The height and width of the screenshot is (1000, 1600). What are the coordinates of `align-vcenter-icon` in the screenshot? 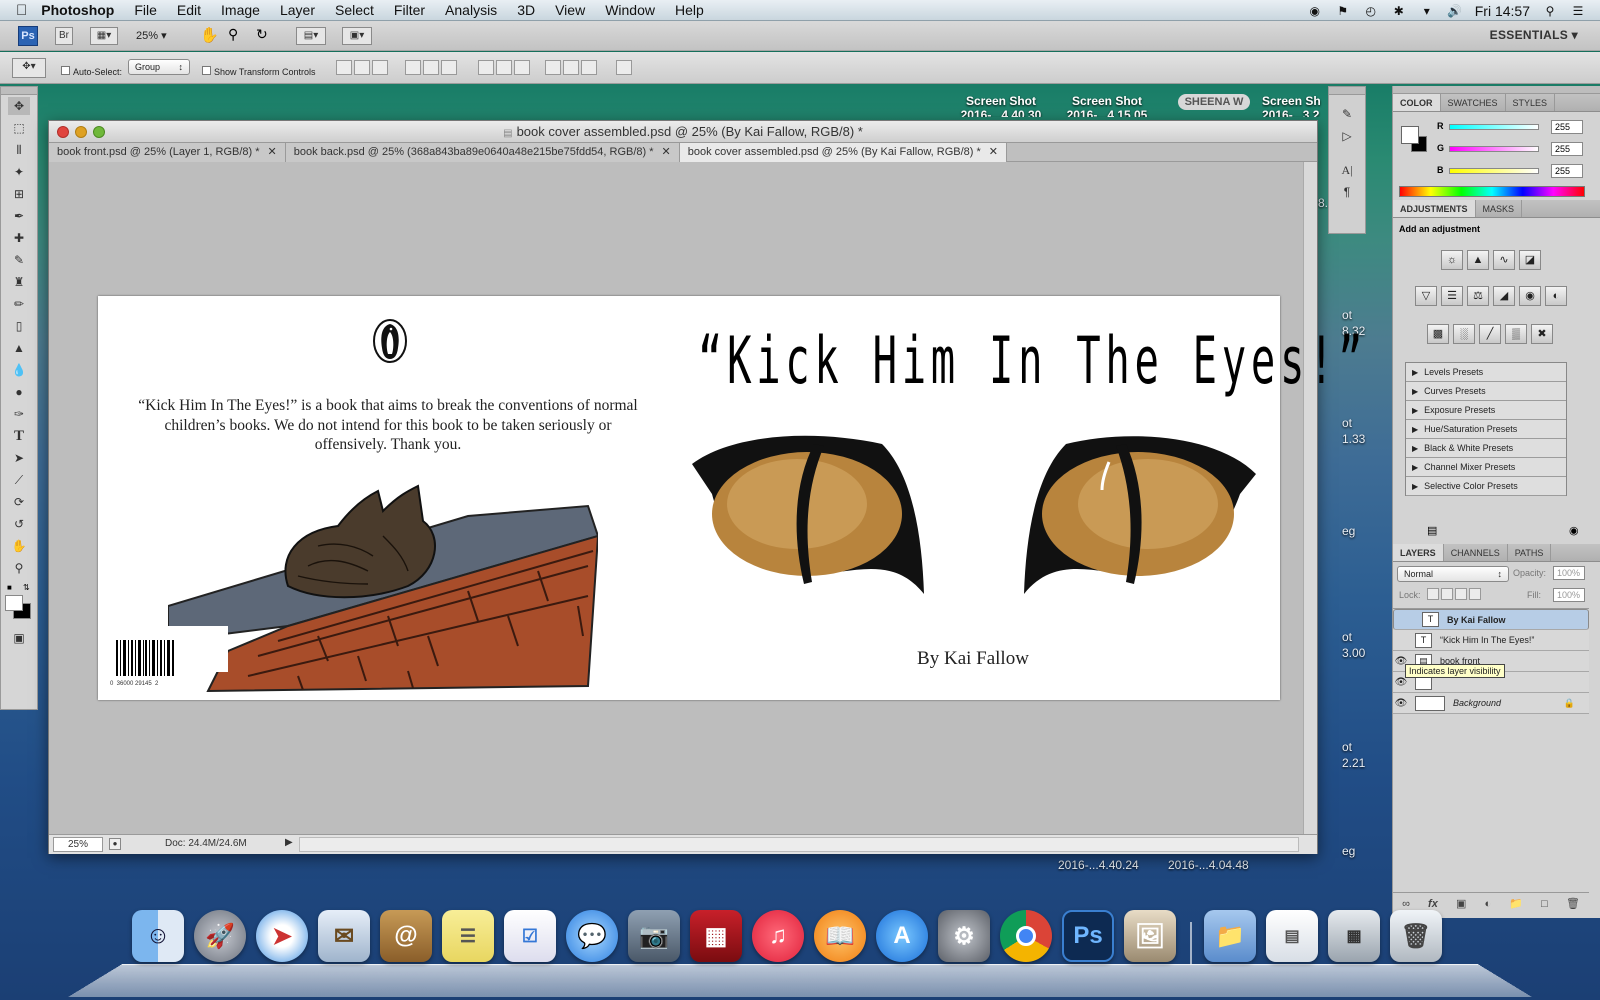 It's located at (362, 67).